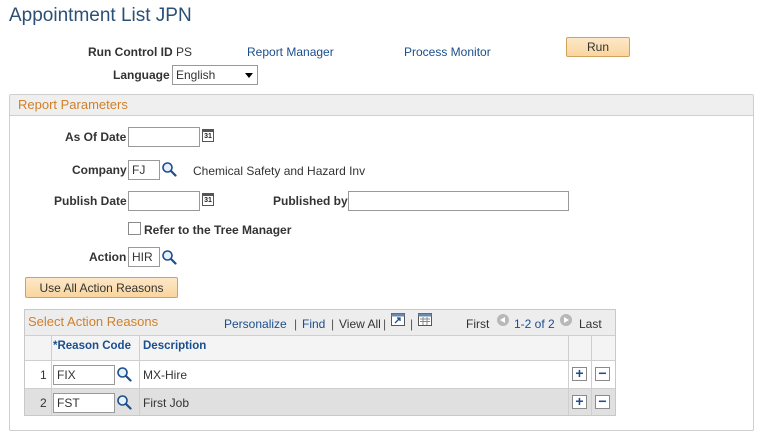 The image size is (763, 437). What do you see at coordinates (360, 324) in the screenshot?
I see `view-all-link: View All` at bounding box center [360, 324].